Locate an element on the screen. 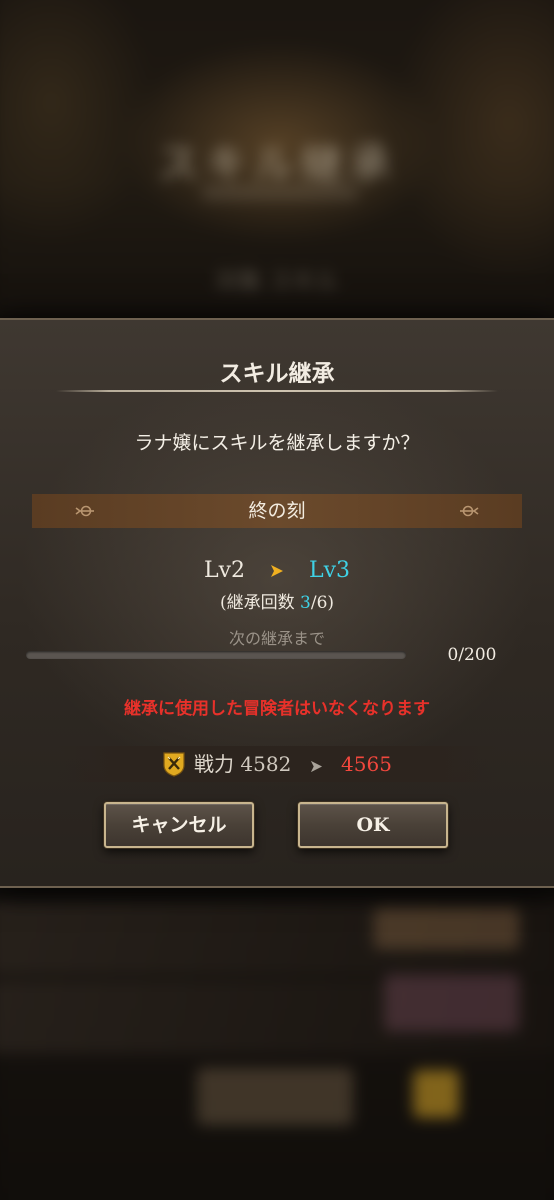 The image size is (554, 1200). inherit-count: (継承回数 3/6) is located at coordinates (277, 600).